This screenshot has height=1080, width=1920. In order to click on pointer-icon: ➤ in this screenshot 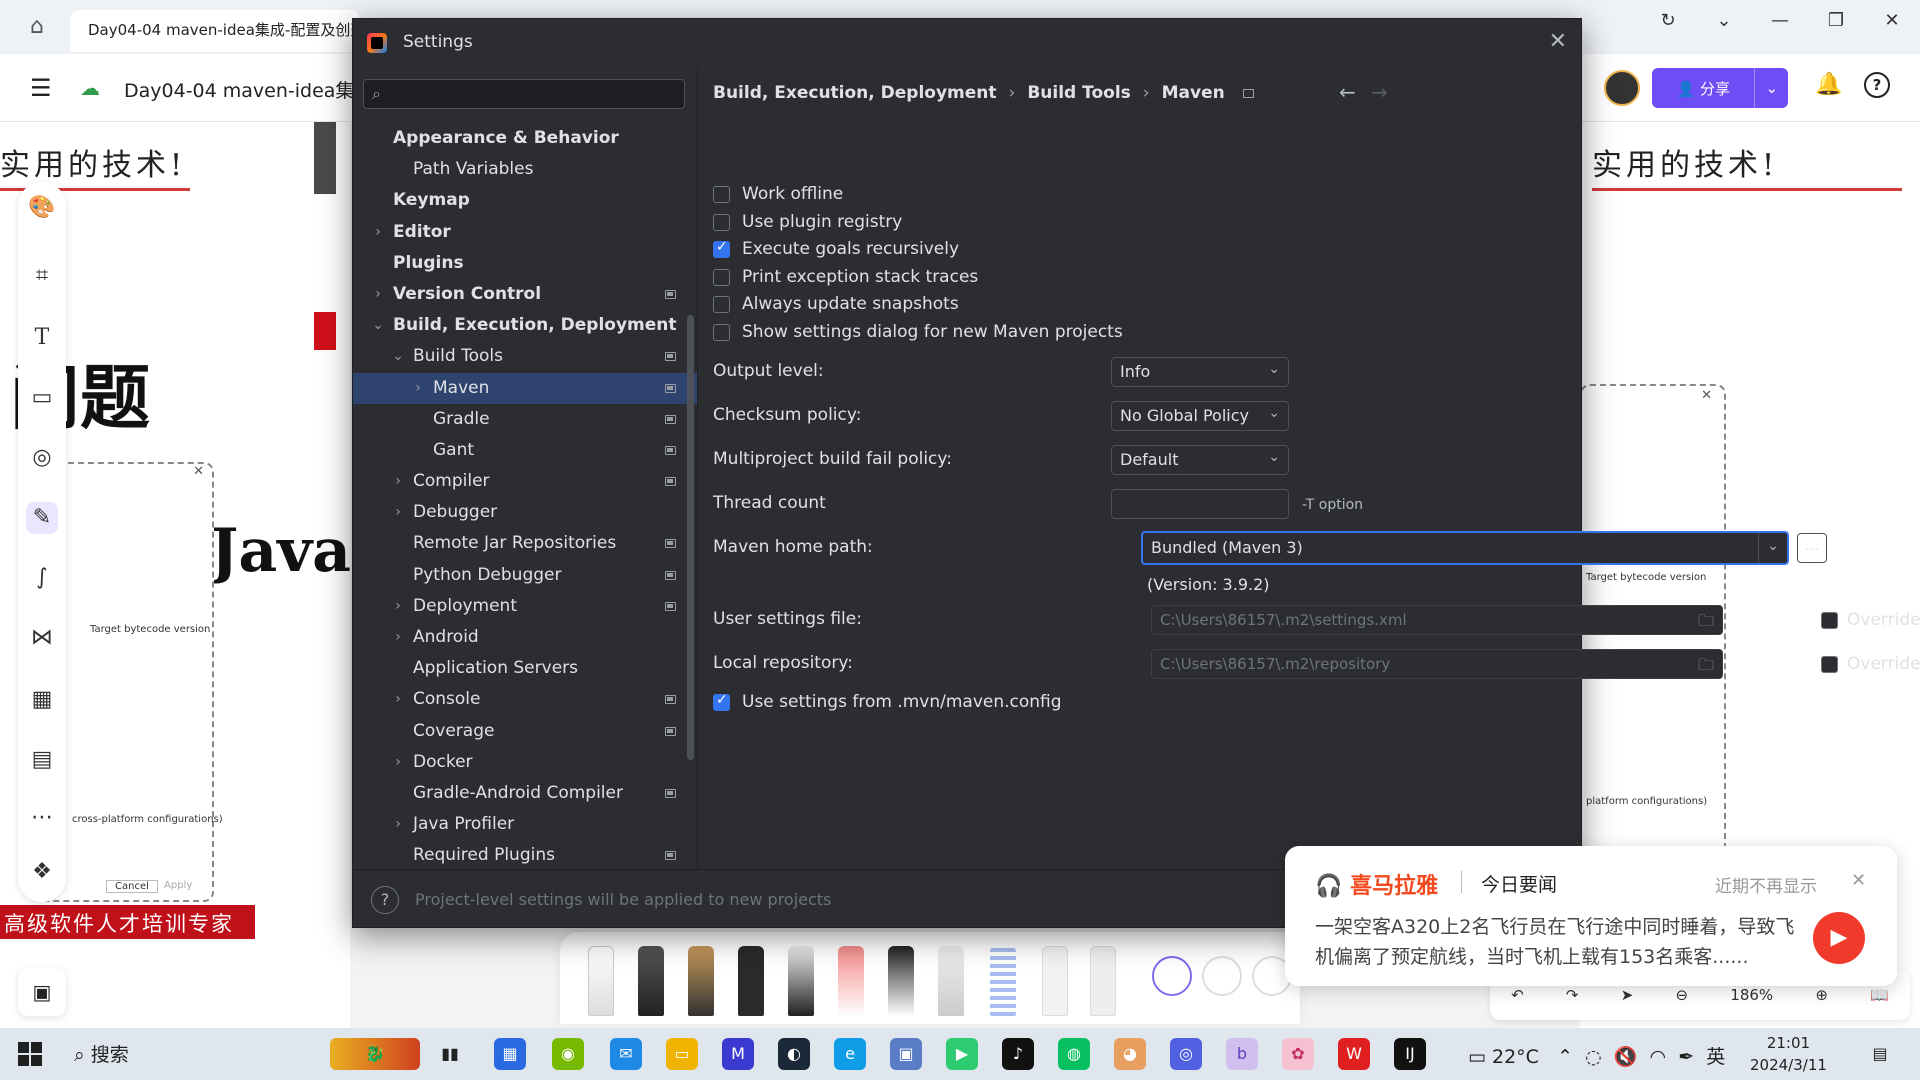, I will do `click(1627, 995)`.